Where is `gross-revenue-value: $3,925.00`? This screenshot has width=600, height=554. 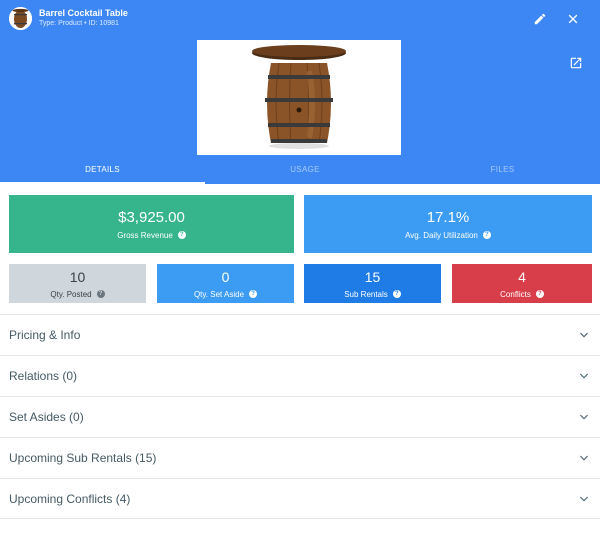
gross-revenue-value: $3,925.00 is located at coordinates (151, 217).